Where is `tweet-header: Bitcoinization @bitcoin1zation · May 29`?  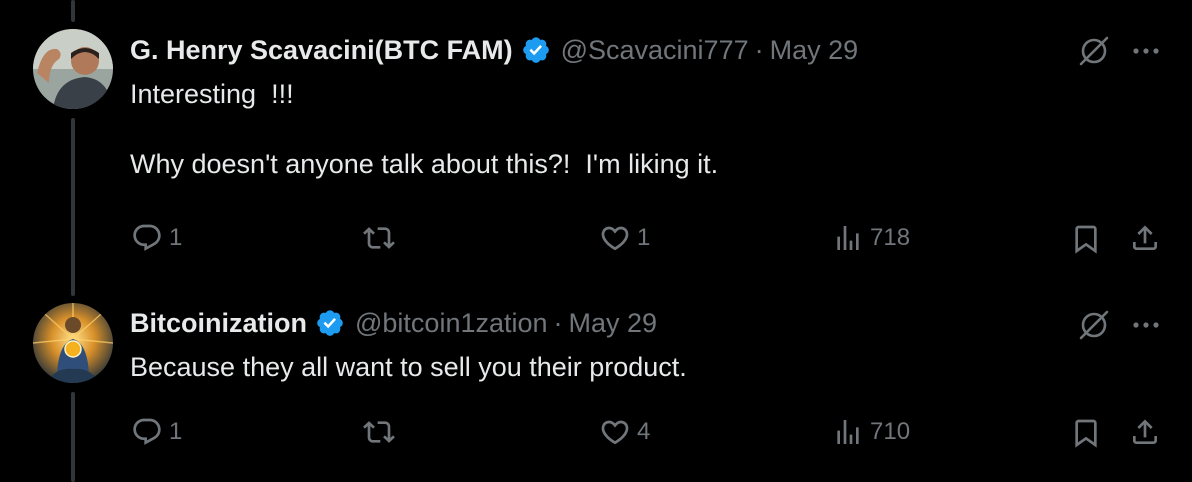
tweet-header: Bitcoinization @bitcoin1zation · May 29 is located at coordinates (394, 323).